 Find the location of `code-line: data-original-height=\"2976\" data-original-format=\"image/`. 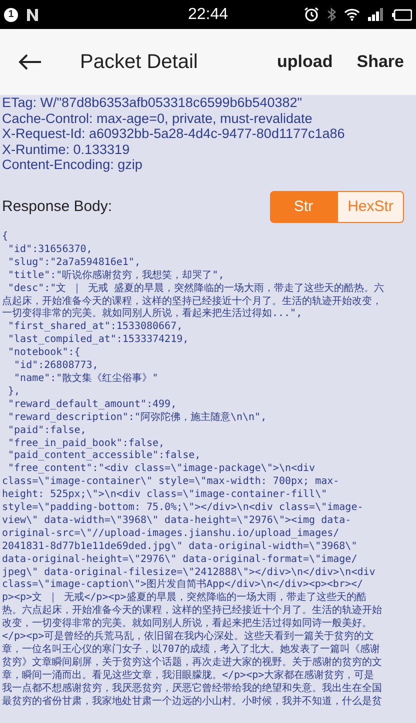

code-line: data-original-height=\"2976\" data-original-format=\"image/ is located at coordinates (180, 560).